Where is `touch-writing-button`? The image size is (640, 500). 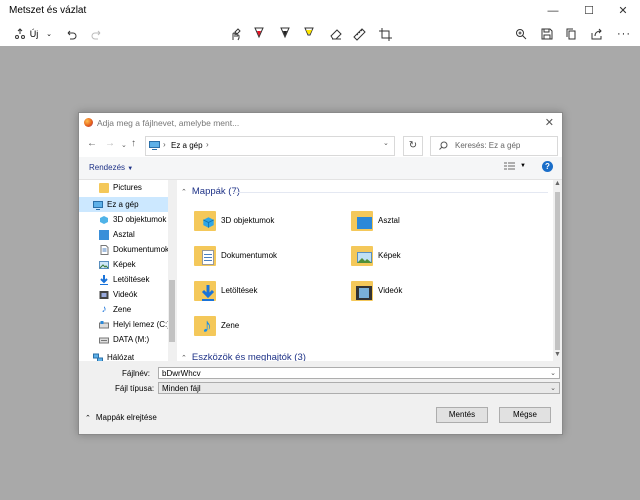
touch-writing-button is located at coordinates (235, 34).